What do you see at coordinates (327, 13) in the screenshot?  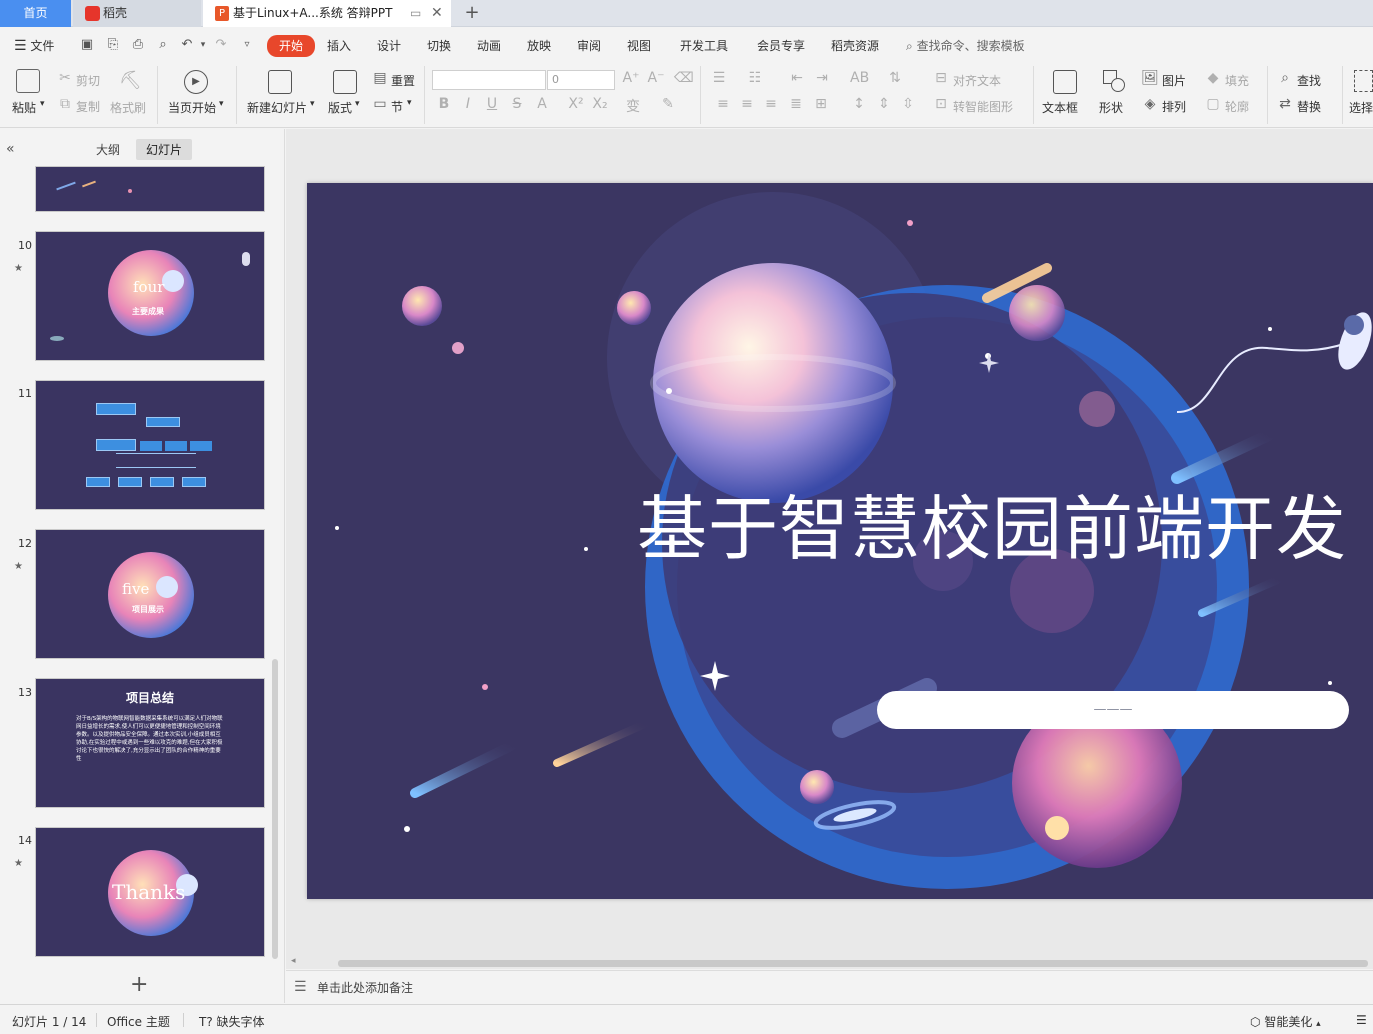 I see `tab-document: P 基于Linux+A...系统 答辩PPT ▭ ✕` at bounding box center [327, 13].